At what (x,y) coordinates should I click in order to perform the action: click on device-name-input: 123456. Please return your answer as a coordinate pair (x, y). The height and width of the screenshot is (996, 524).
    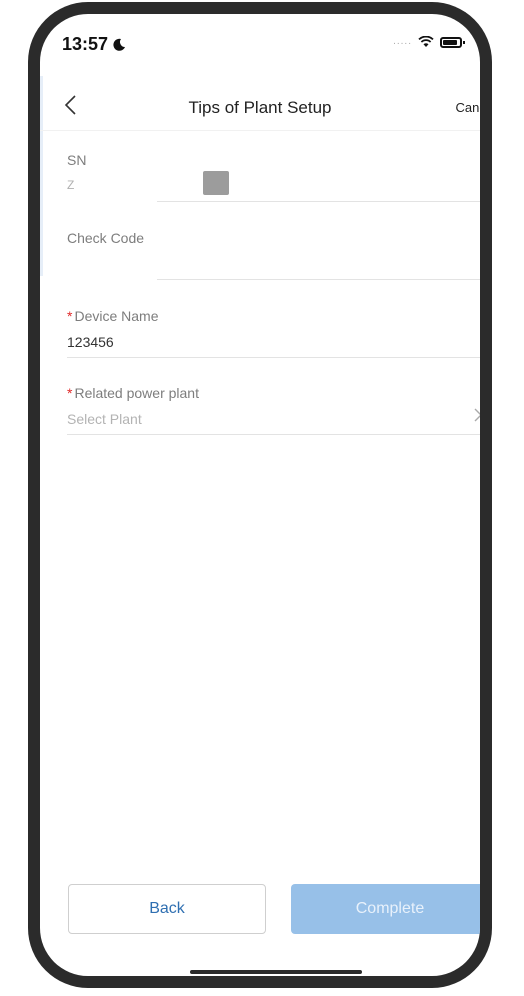
    Looking at the image, I should click on (273, 342).